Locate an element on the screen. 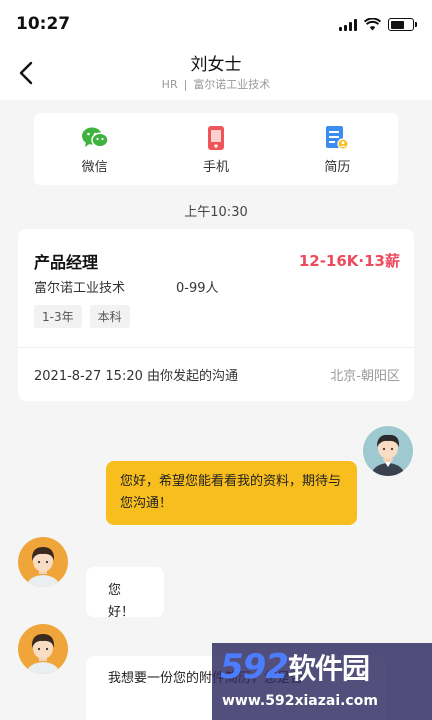 The width and height of the screenshot is (432, 720). contact-resume-button: 简历 is located at coordinates (337, 149).